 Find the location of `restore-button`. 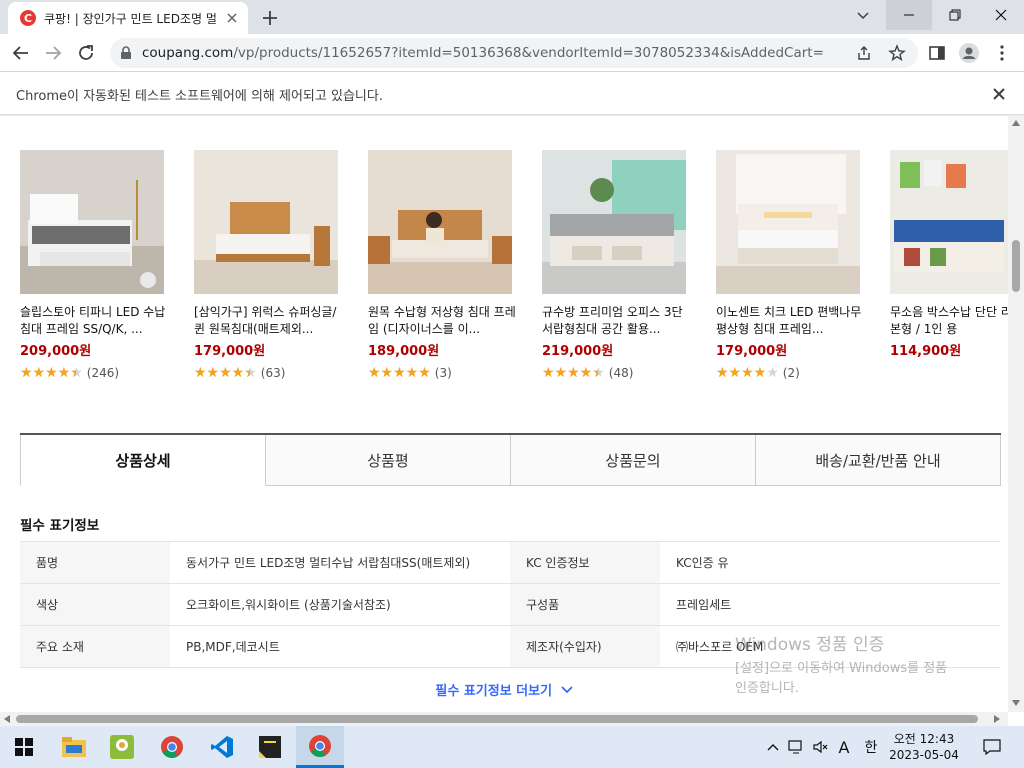

restore-button is located at coordinates (955, 15).